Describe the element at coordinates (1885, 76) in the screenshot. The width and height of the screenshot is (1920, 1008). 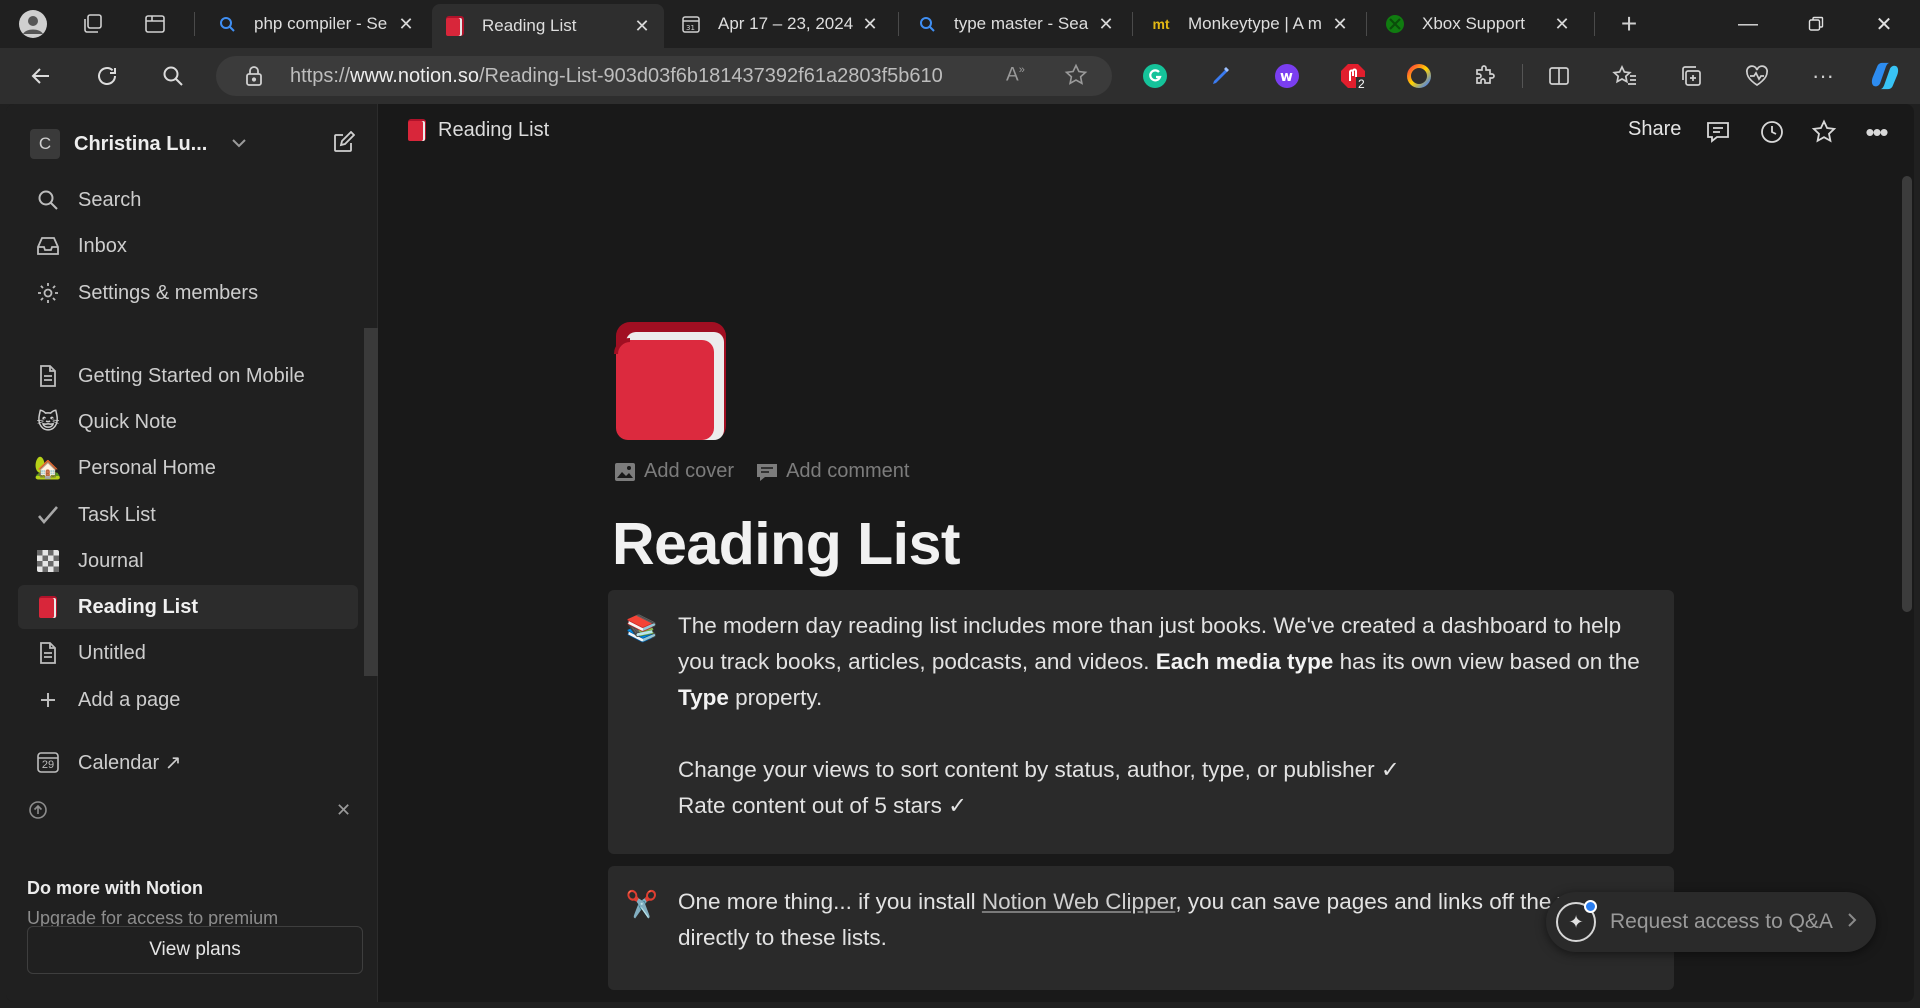
I see `copilot-icon` at that location.